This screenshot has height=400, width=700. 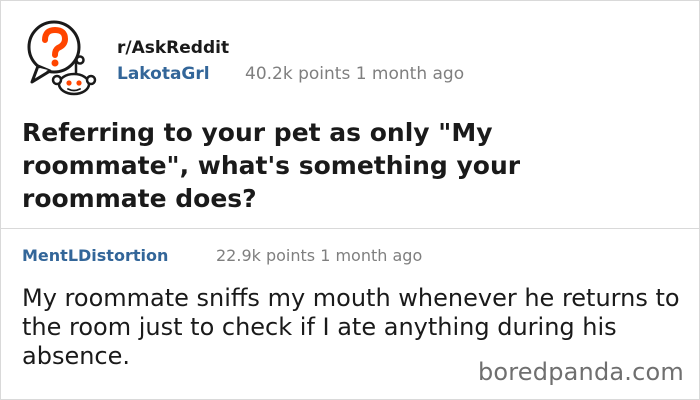 What do you see at coordinates (95, 255) in the screenshot?
I see `comment-author: MentLDistortion` at bounding box center [95, 255].